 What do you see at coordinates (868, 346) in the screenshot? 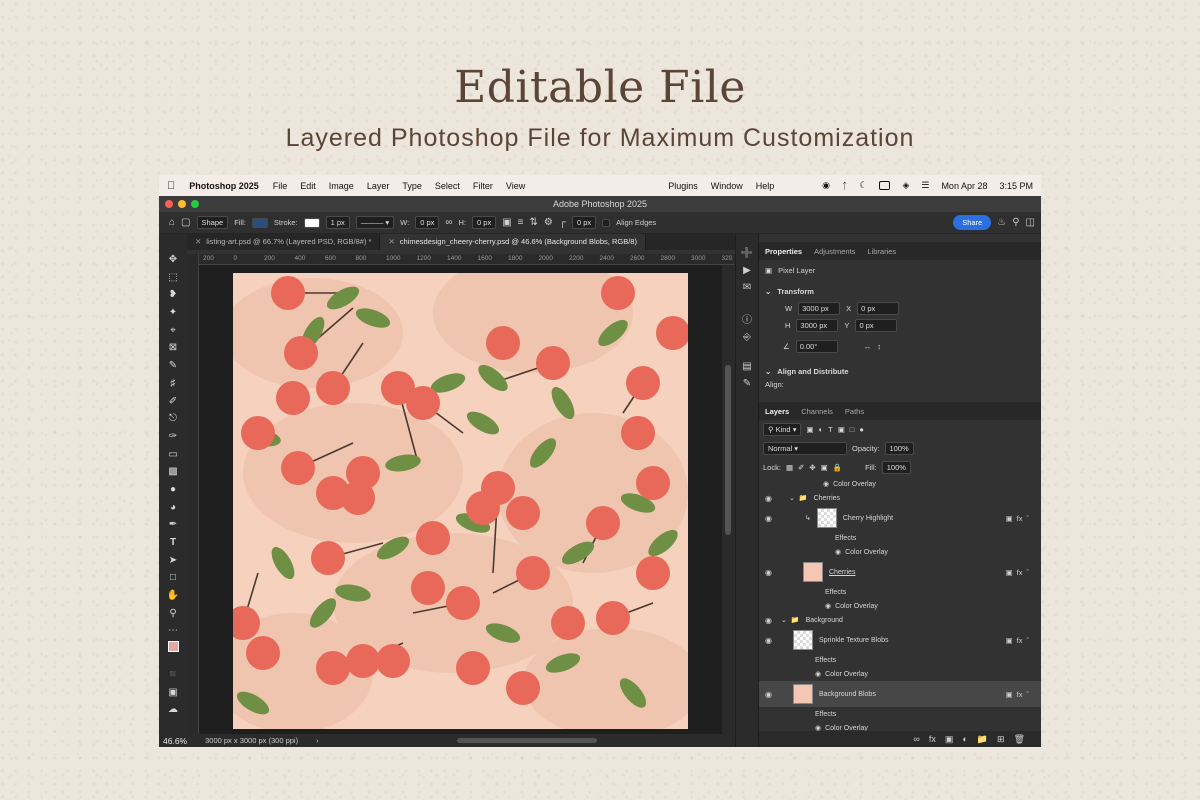
I see `flip-horizontal-icon: ↔` at bounding box center [868, 346].